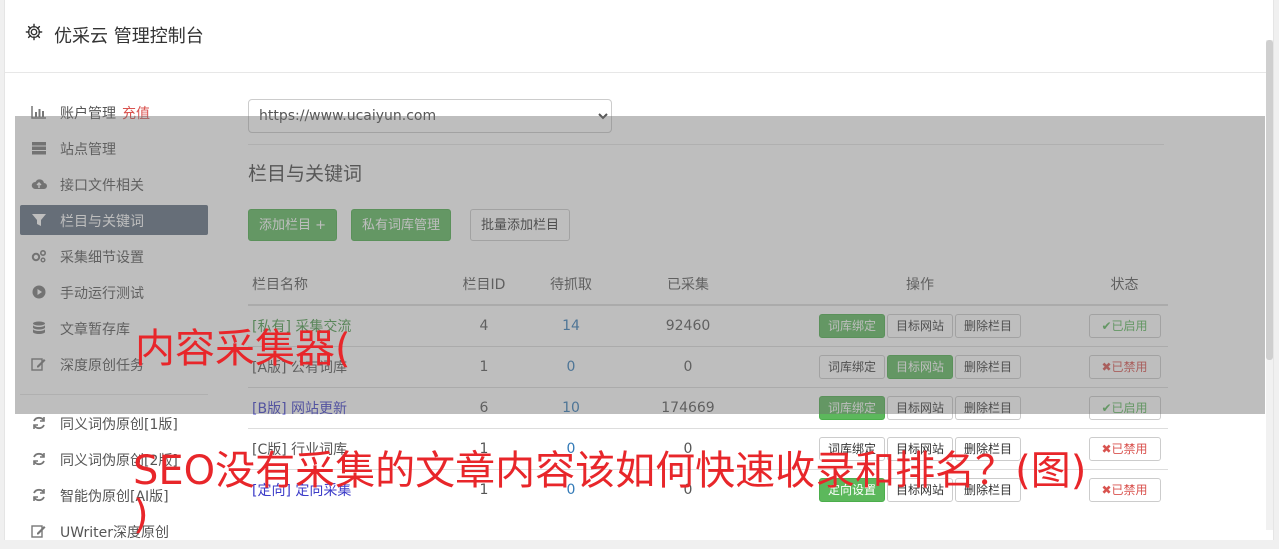 The image size is (1279, 549). I want to click on sidebar-item-synonym-v1: 同义词伪原创[1版], so click(115, 423).